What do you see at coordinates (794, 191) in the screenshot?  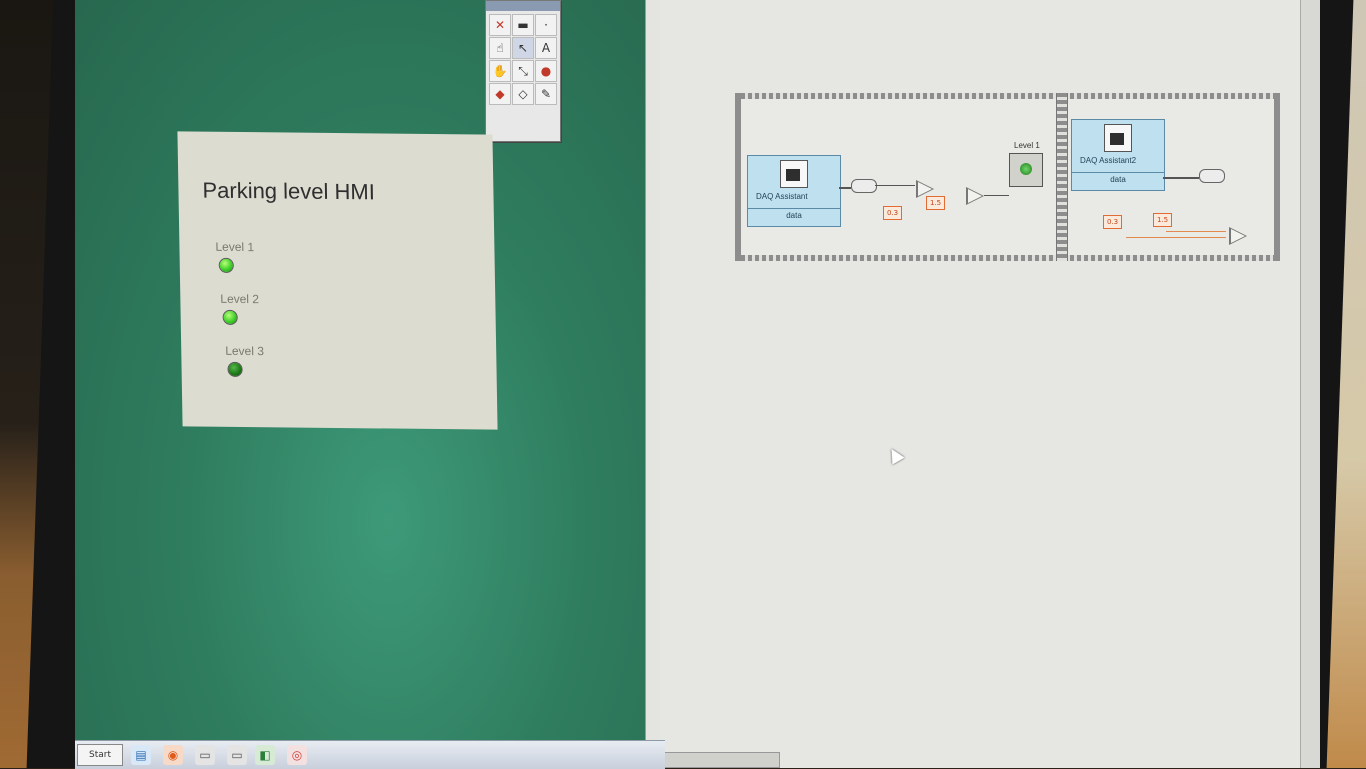 I see `daq-assistant-block: DAQ Assistant data` at bounding box center [794, 191].